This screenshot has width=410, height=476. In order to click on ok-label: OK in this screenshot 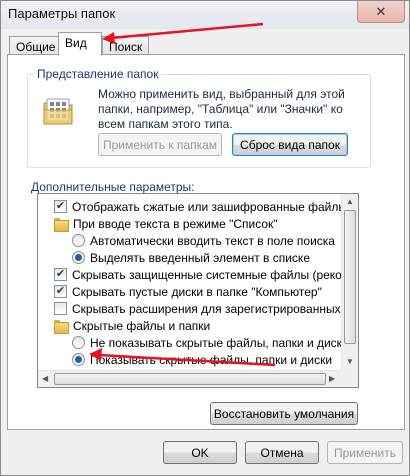, I will do `click(200, 452)`.